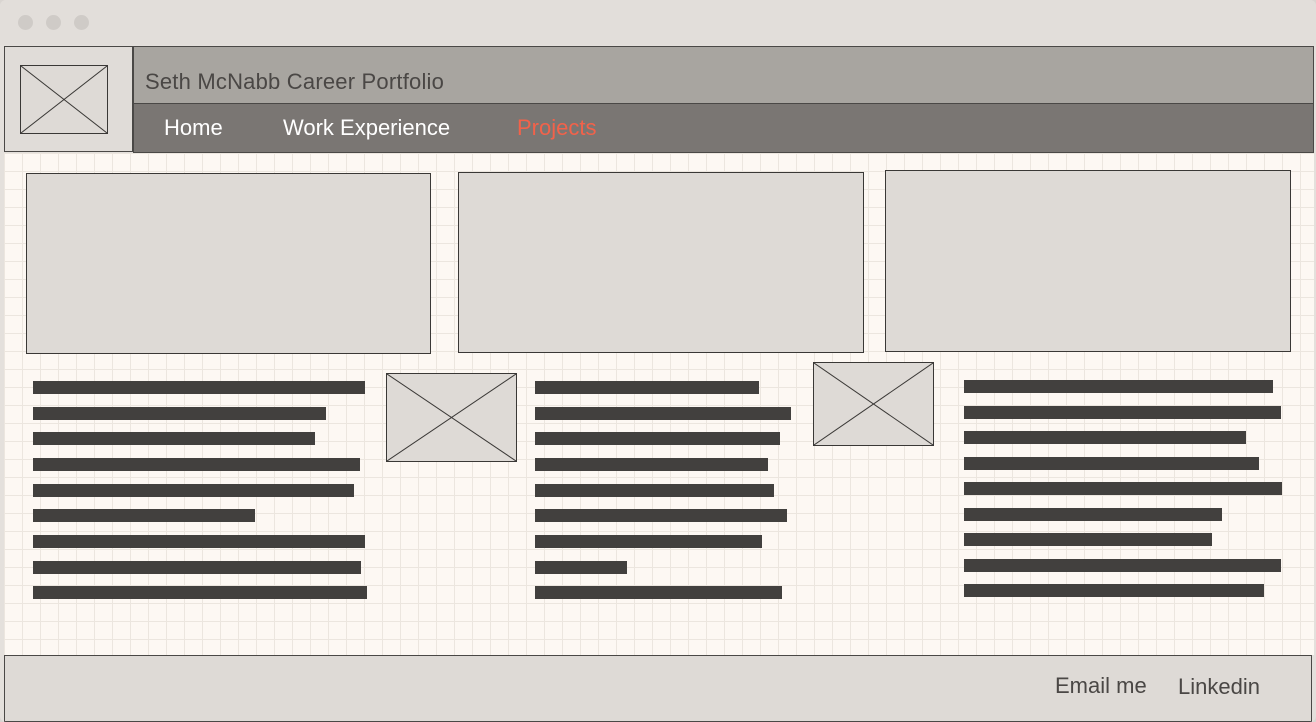  What do you see at coordinates (193, 128) in the screenshot?
I see `nav-item-home: Home` at bounding box center [193, 128].